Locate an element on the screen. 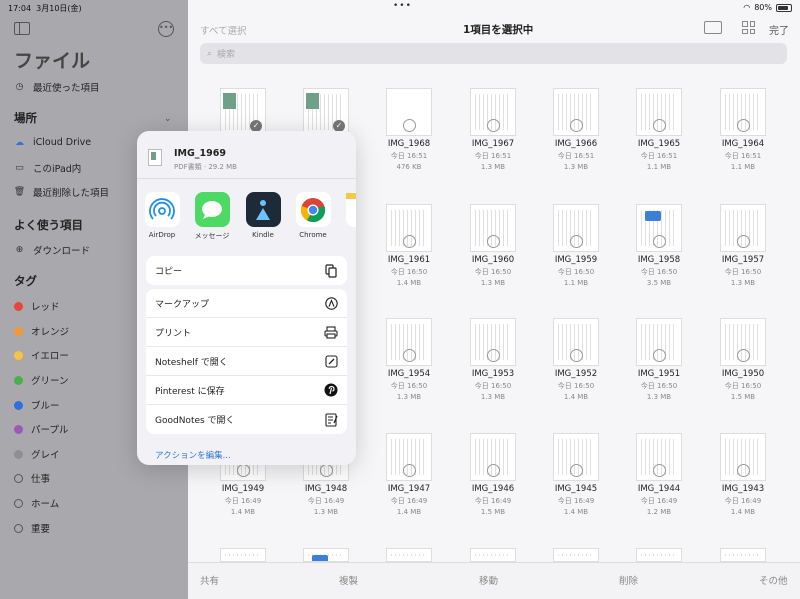 Image resolution: width=800 pixels, height=599 pixels. more-options-icon: ••• is located at coordinates (166, 29).